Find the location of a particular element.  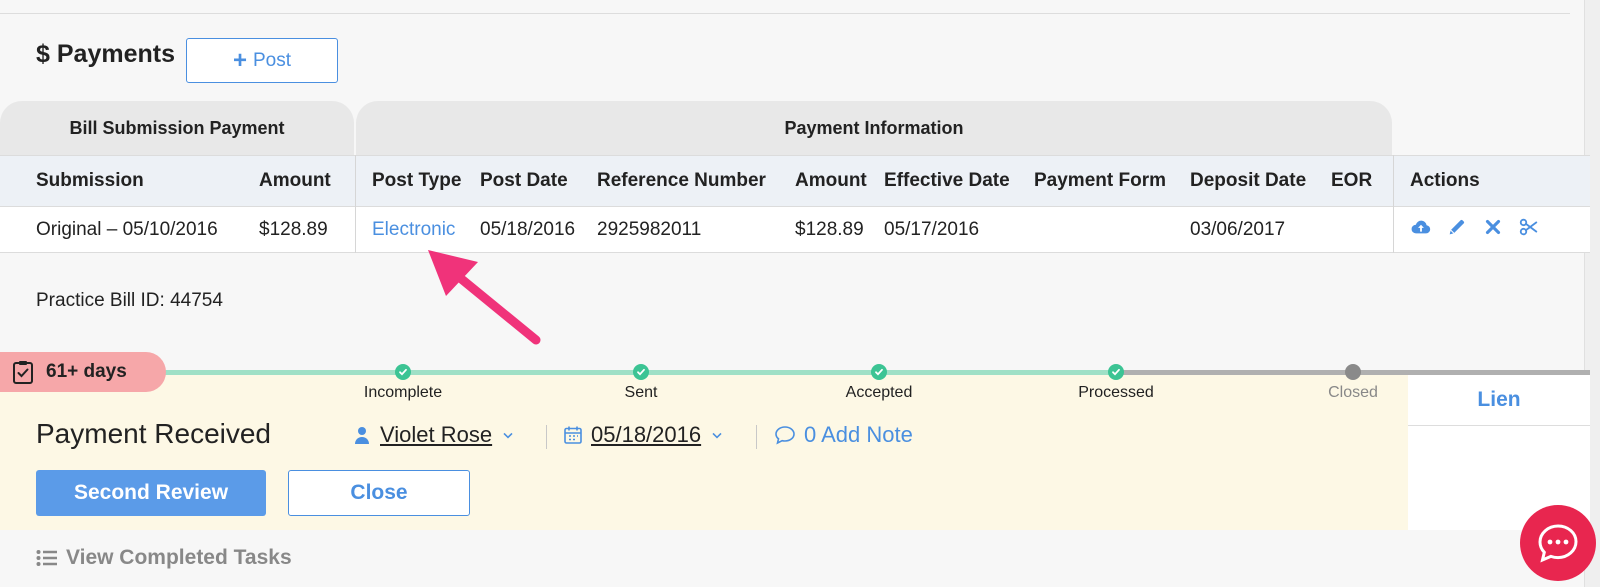

chat-bubble-icon is located at coordinates (1558, 543).